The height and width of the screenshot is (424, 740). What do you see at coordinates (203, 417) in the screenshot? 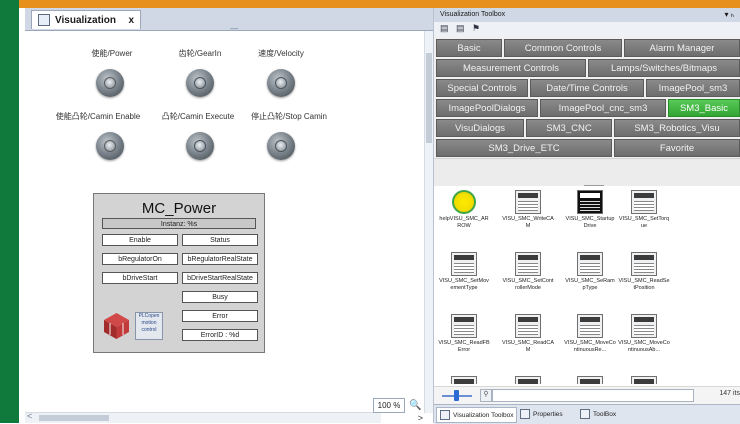
I see `editor-horizontal-scrollbar: <` at bounding box center [203, 417].